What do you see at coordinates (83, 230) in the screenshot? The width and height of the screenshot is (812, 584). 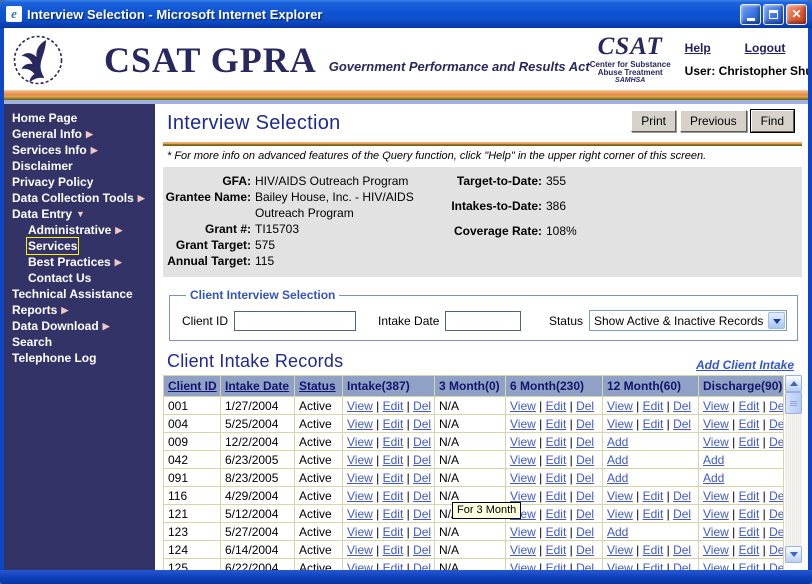 I see `sidebar-item-administrative: Administrative ▶` at bounding box center [83, 230].